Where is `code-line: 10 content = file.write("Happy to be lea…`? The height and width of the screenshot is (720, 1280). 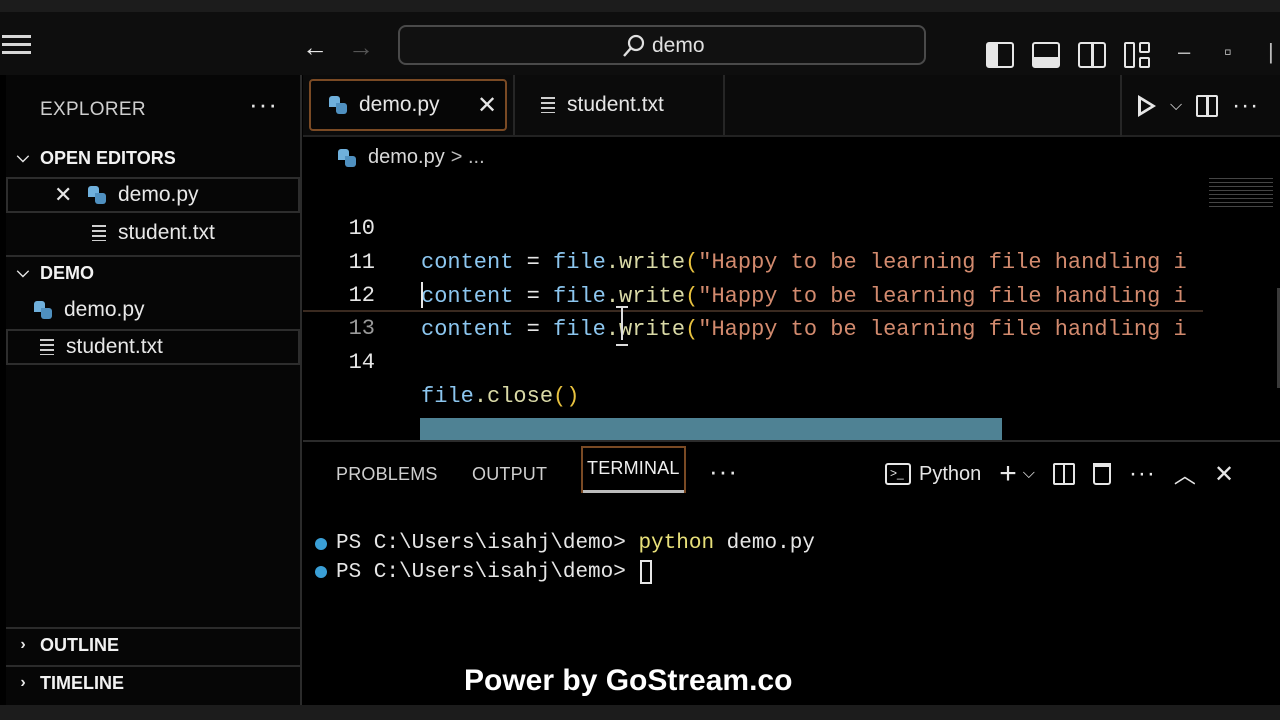 code-line: 10 content = file.write("Happy to be lea… is located at coordinates (753, 226).